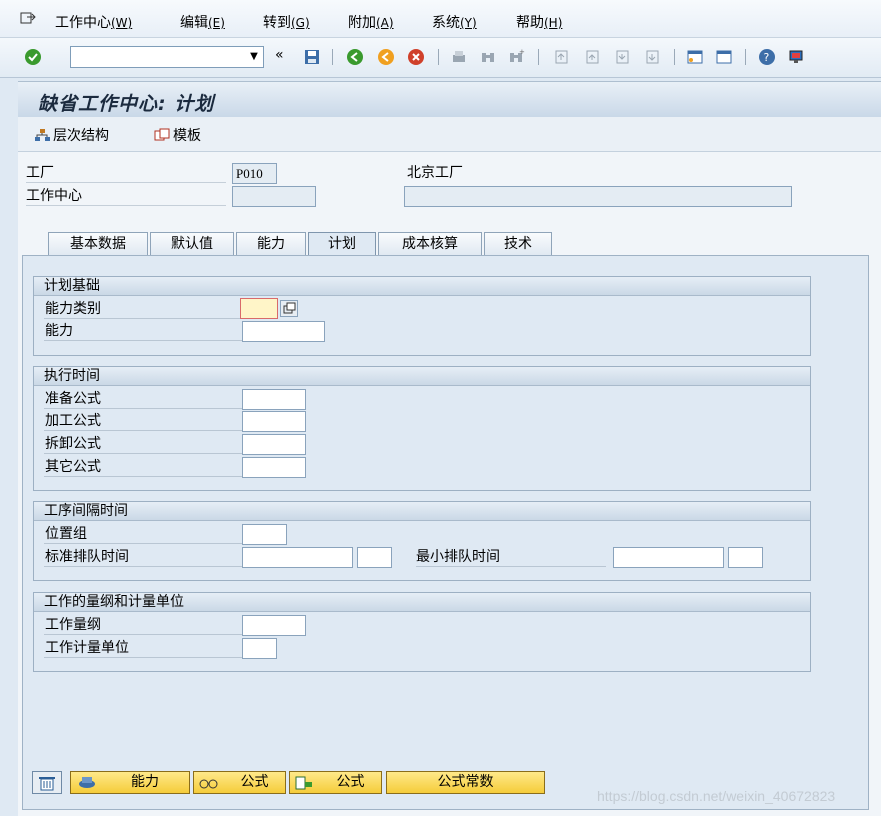 The height and width of the screenshot is (816, 881). I want to click on formula-edit-icon, so click(304, 786).